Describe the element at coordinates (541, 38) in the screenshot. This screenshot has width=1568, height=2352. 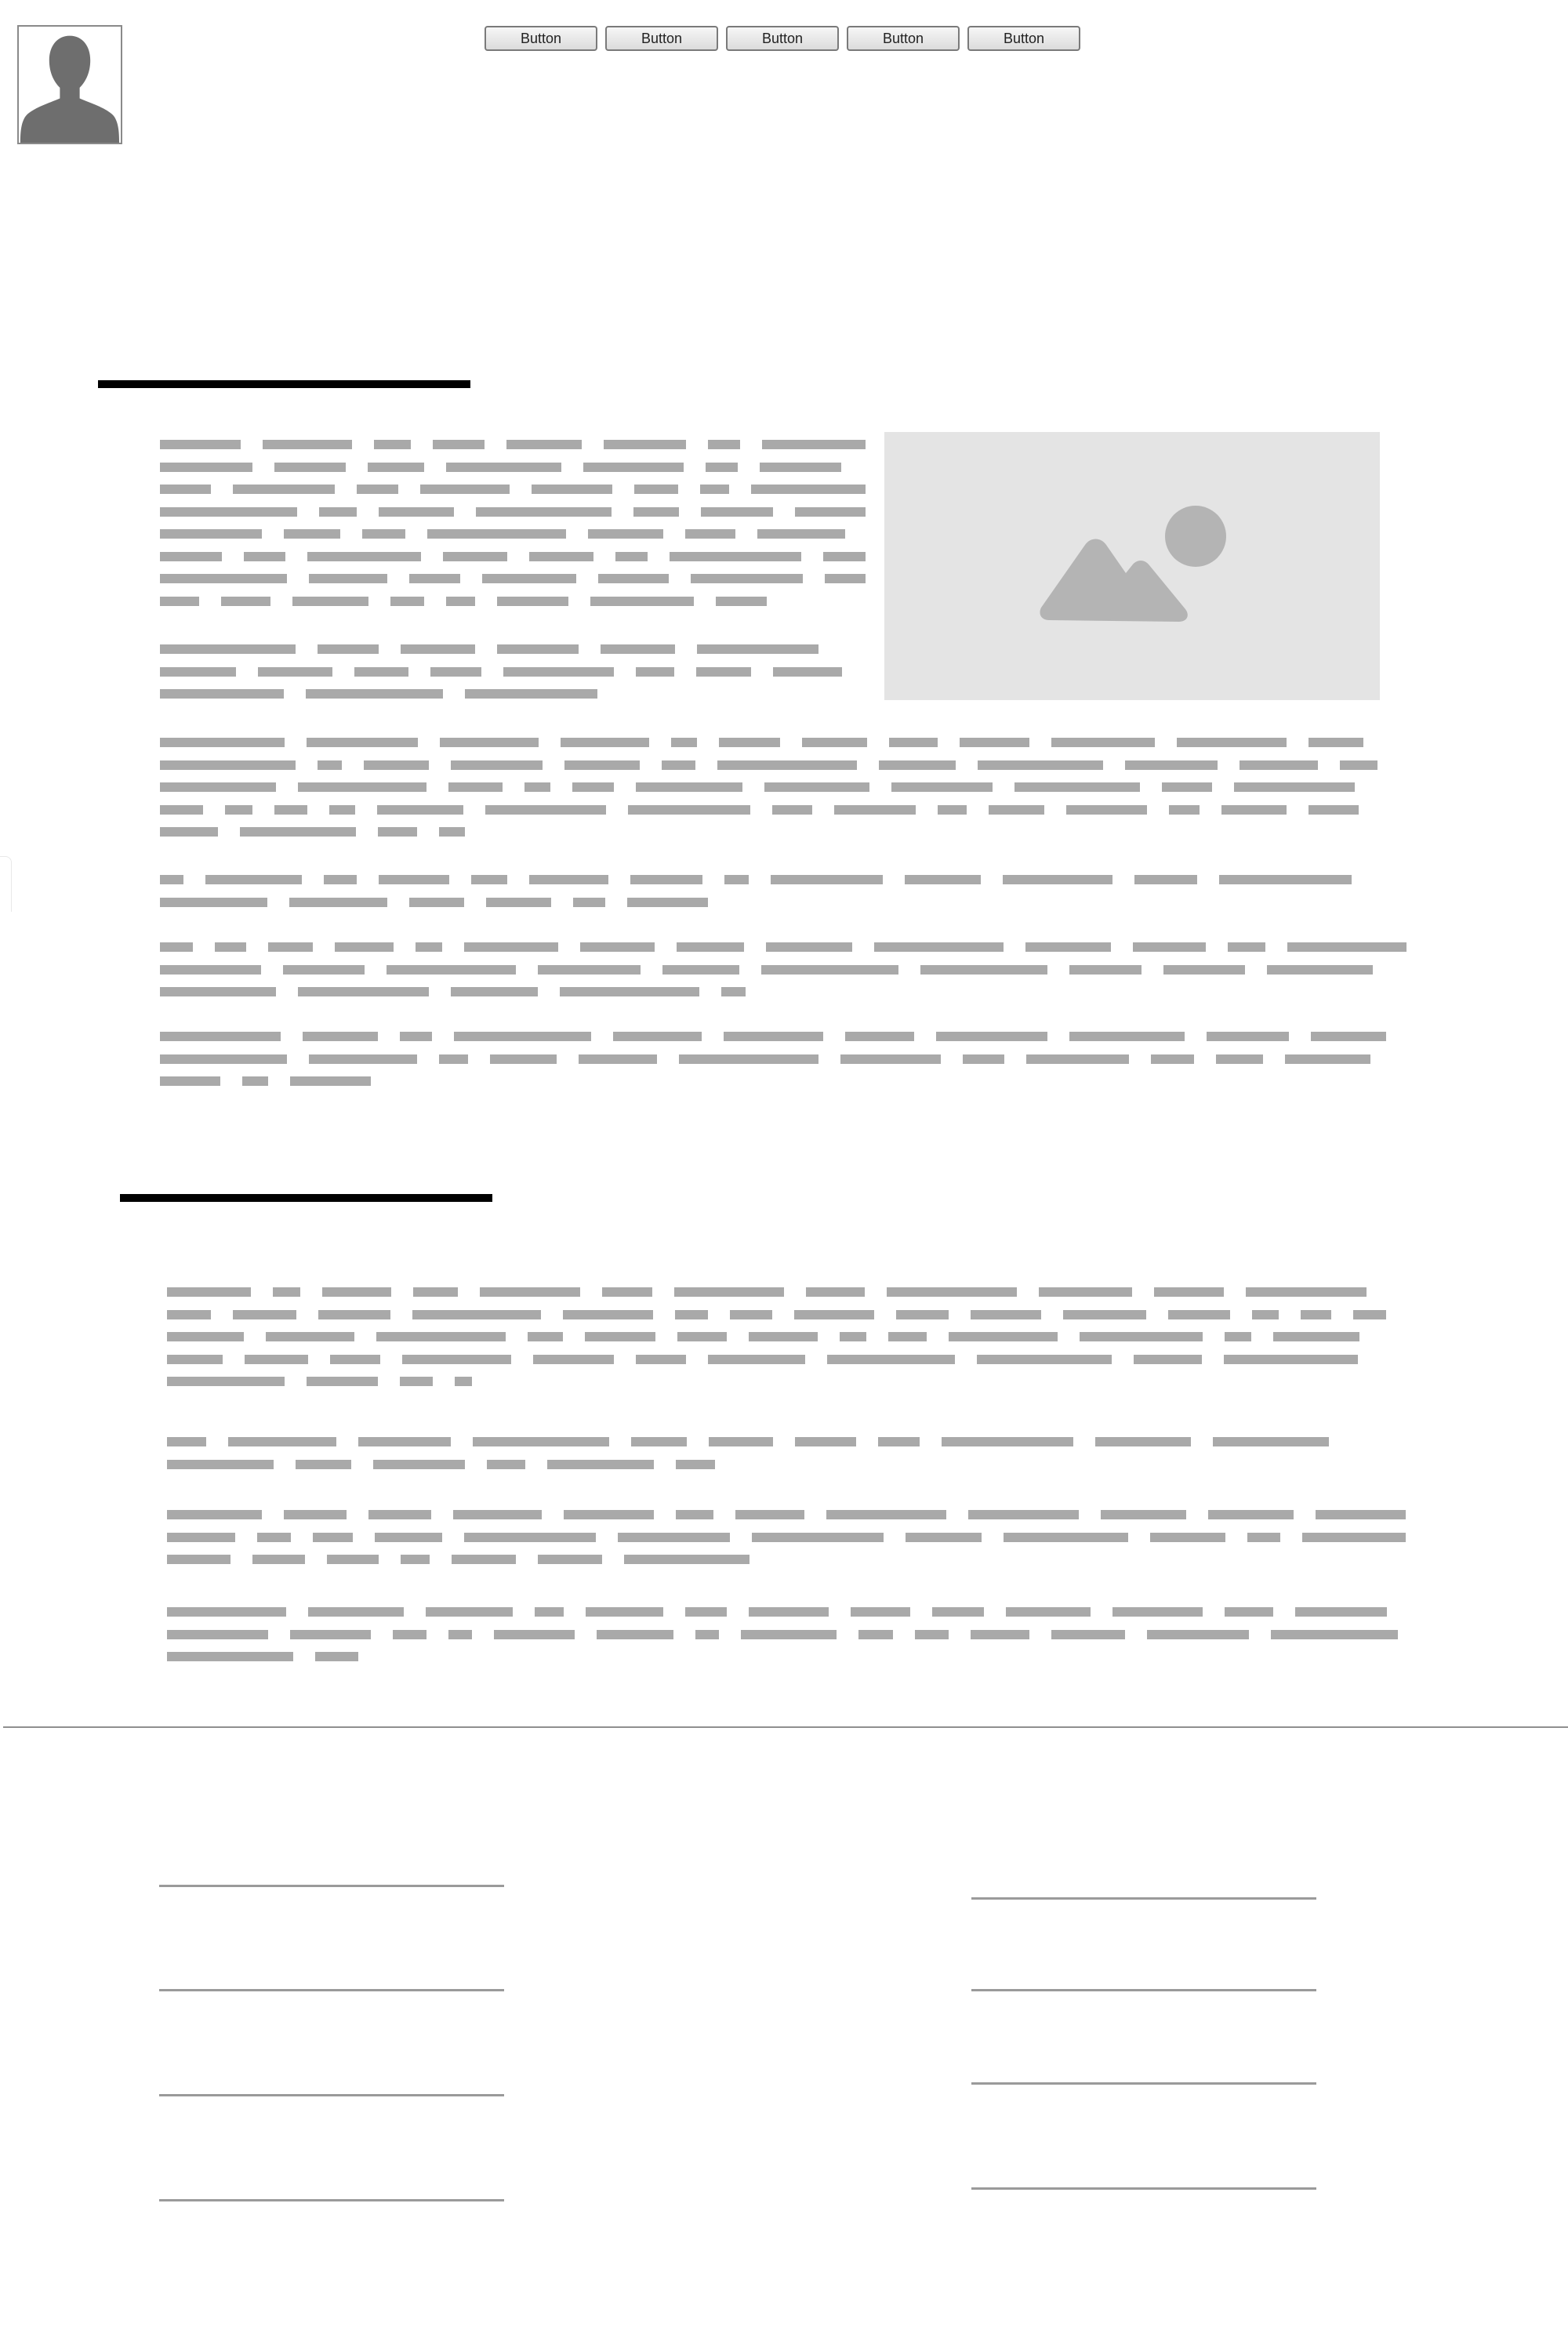
I see `nav-button-1: Button` at that location.